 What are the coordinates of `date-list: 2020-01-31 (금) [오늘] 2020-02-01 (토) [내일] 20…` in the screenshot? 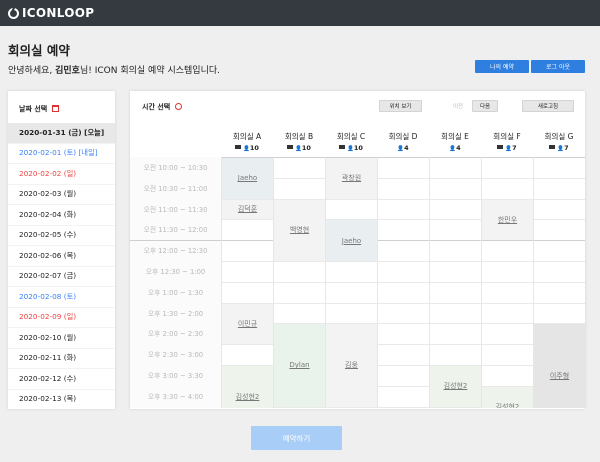 It's located at (61, 266).